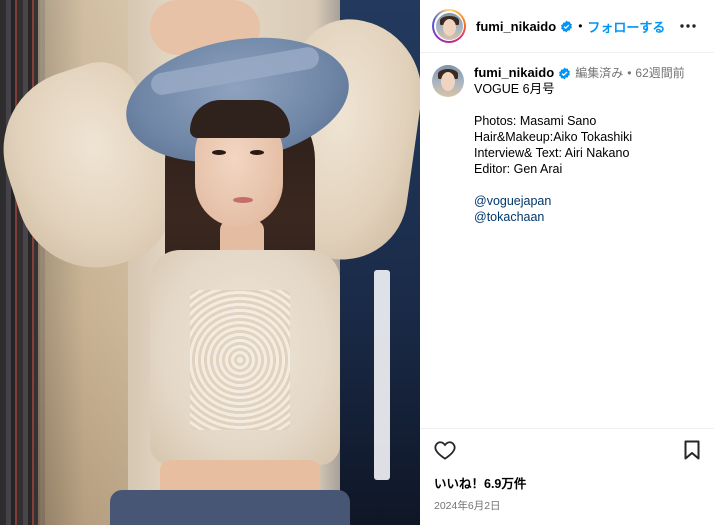 Image resolution: width=714 pixels, height=525 pixels. I want to click on right-eye, so click(257, 152).